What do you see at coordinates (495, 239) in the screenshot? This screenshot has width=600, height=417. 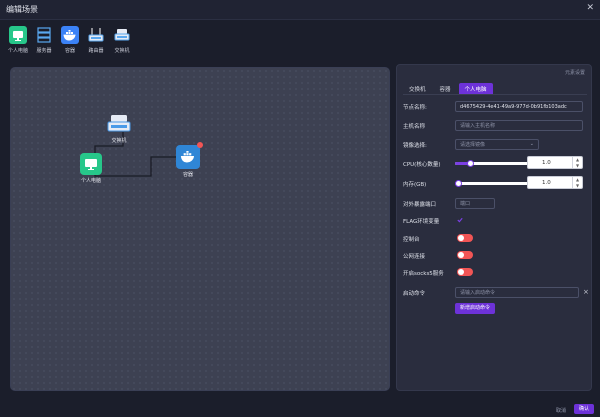 I see `console-row: 控制台` at bounding box center [495, 239].